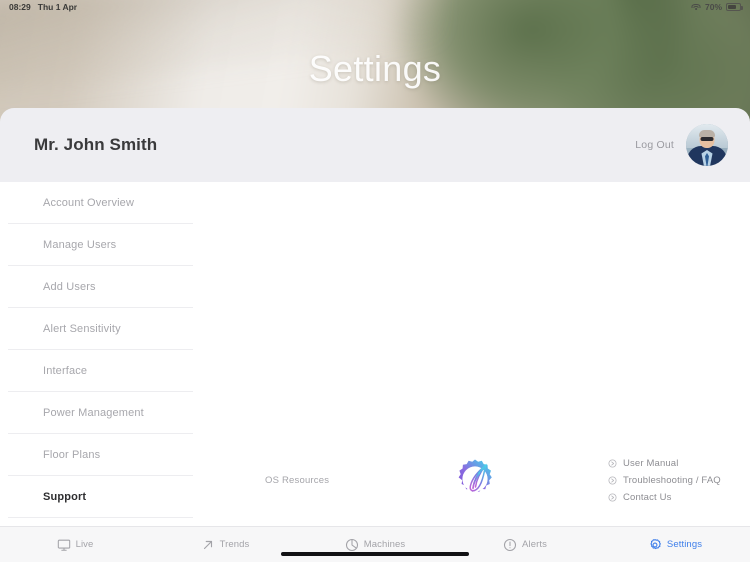 Image resolution: width=750 pixels, height=562 pixels. I want to click on tab-alerts: Alerts, so click(525, 545).